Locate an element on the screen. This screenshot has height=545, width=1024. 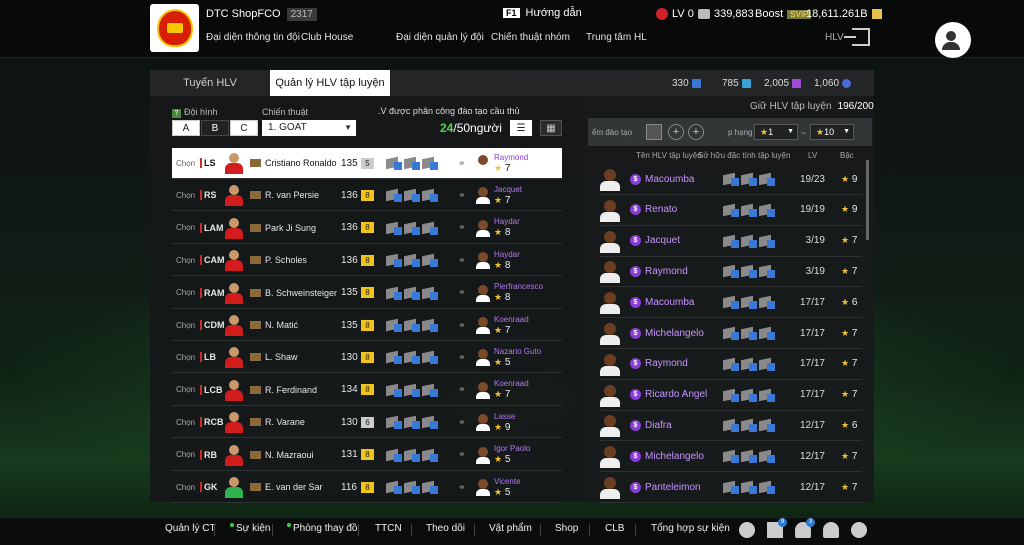
coach-row: $ Jacquet 3/19 ★ 7 is located at coordinates (731, 241).